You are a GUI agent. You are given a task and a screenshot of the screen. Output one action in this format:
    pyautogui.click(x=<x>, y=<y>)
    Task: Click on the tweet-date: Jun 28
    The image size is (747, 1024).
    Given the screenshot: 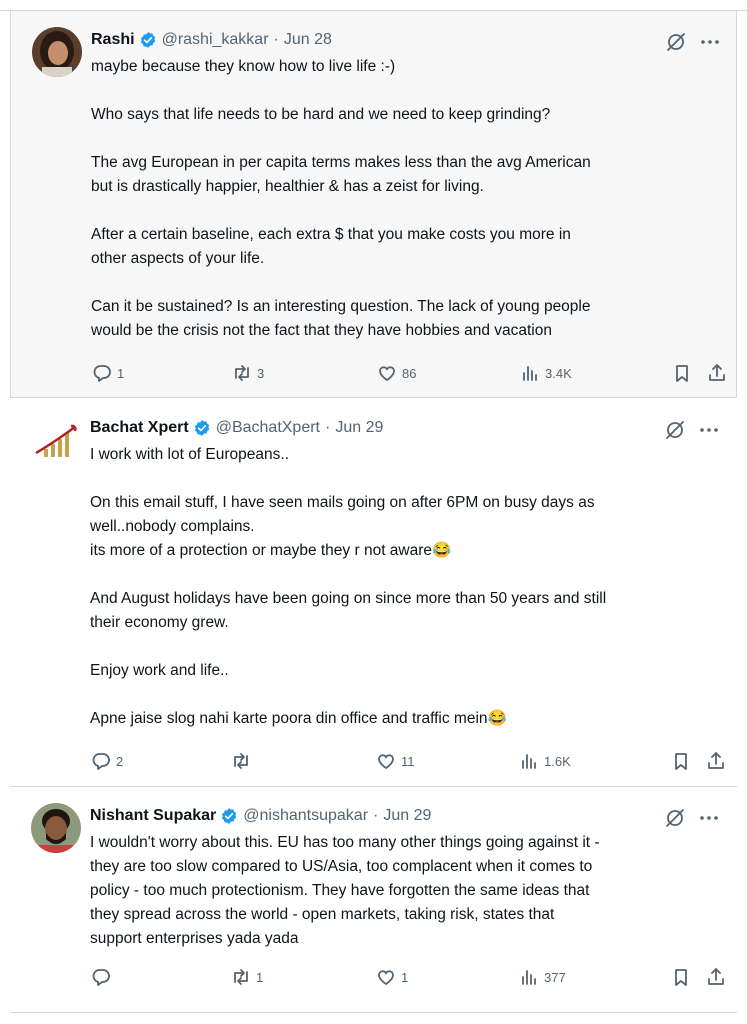 What is the action you would take?
    pyautogui.click(x=308, y=40)
    